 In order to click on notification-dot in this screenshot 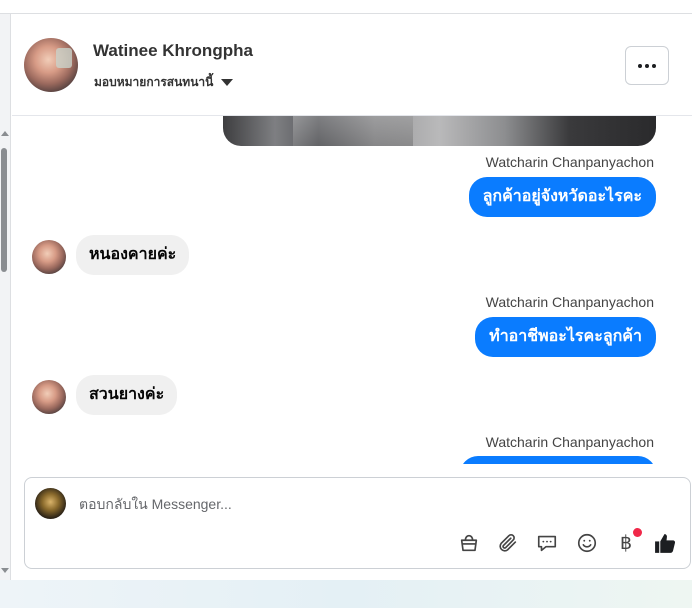, I will do `click(637, 532)`.